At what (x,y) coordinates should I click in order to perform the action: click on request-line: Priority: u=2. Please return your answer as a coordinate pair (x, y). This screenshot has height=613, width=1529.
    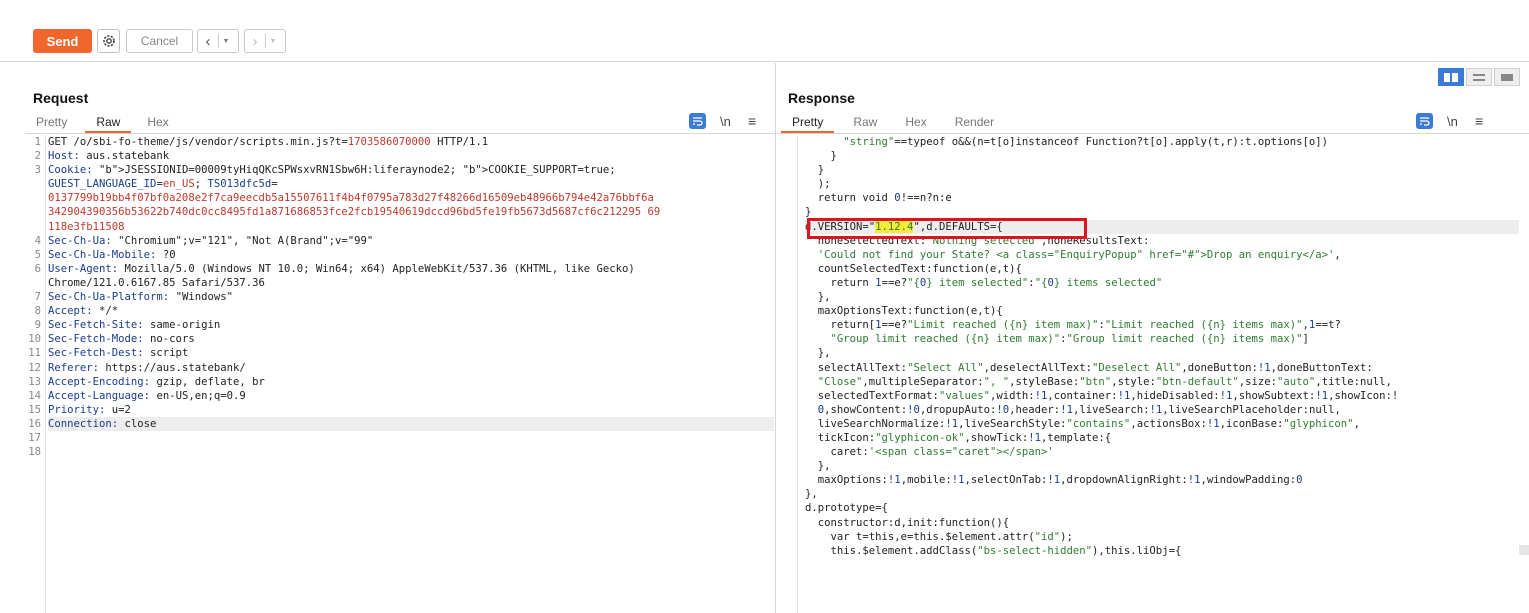
    Looking at the image, I should click on (89, 409).